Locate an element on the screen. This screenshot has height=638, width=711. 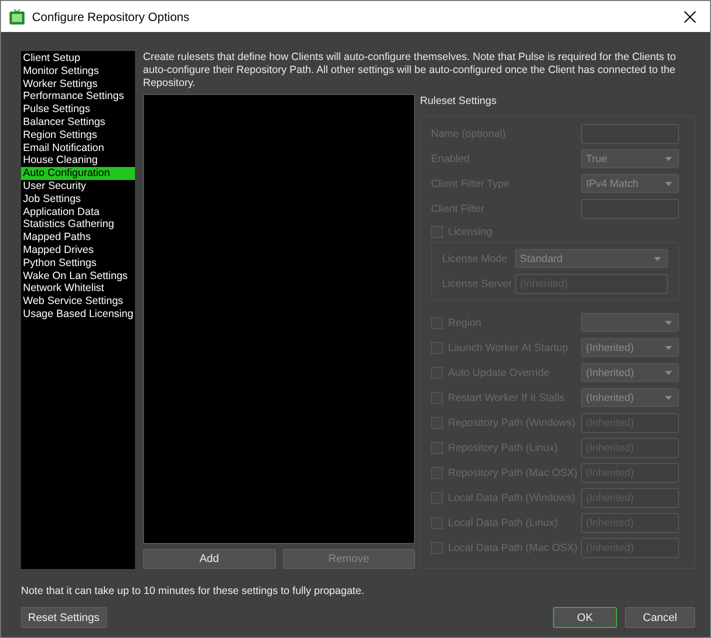
sidebar-item: Mapped Drives is located at coordinates (78, 250).